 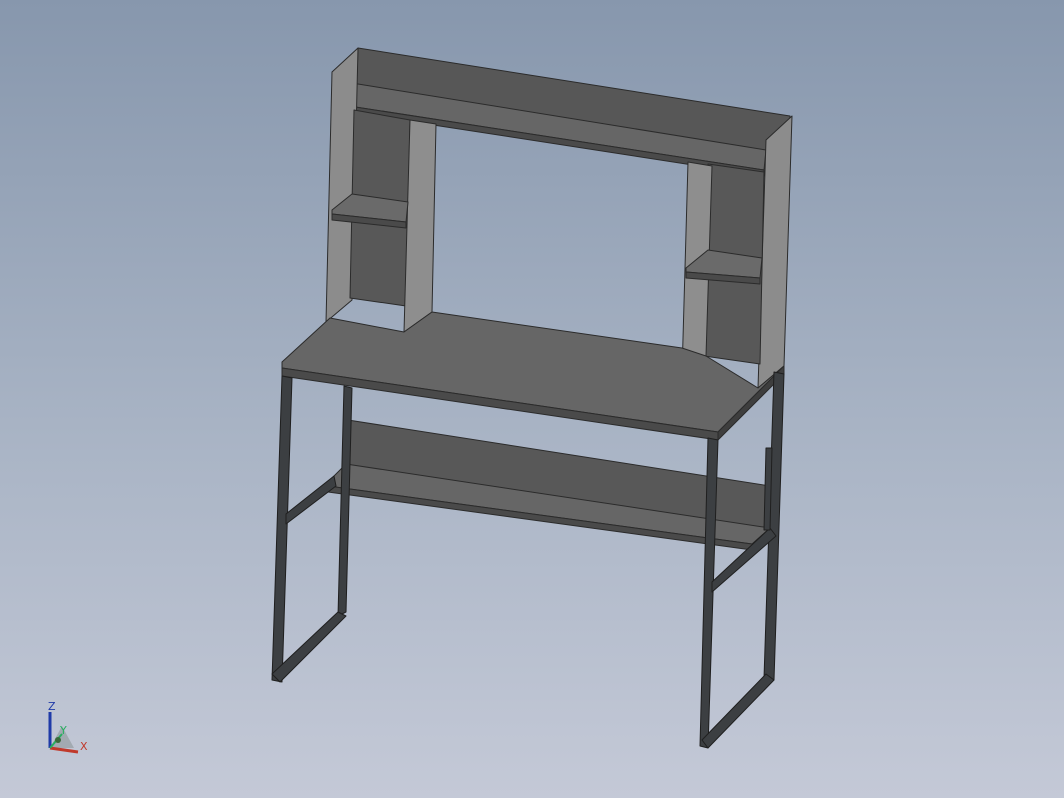 I want to click on frame-right-upper-post, so click(x=768, y=489).